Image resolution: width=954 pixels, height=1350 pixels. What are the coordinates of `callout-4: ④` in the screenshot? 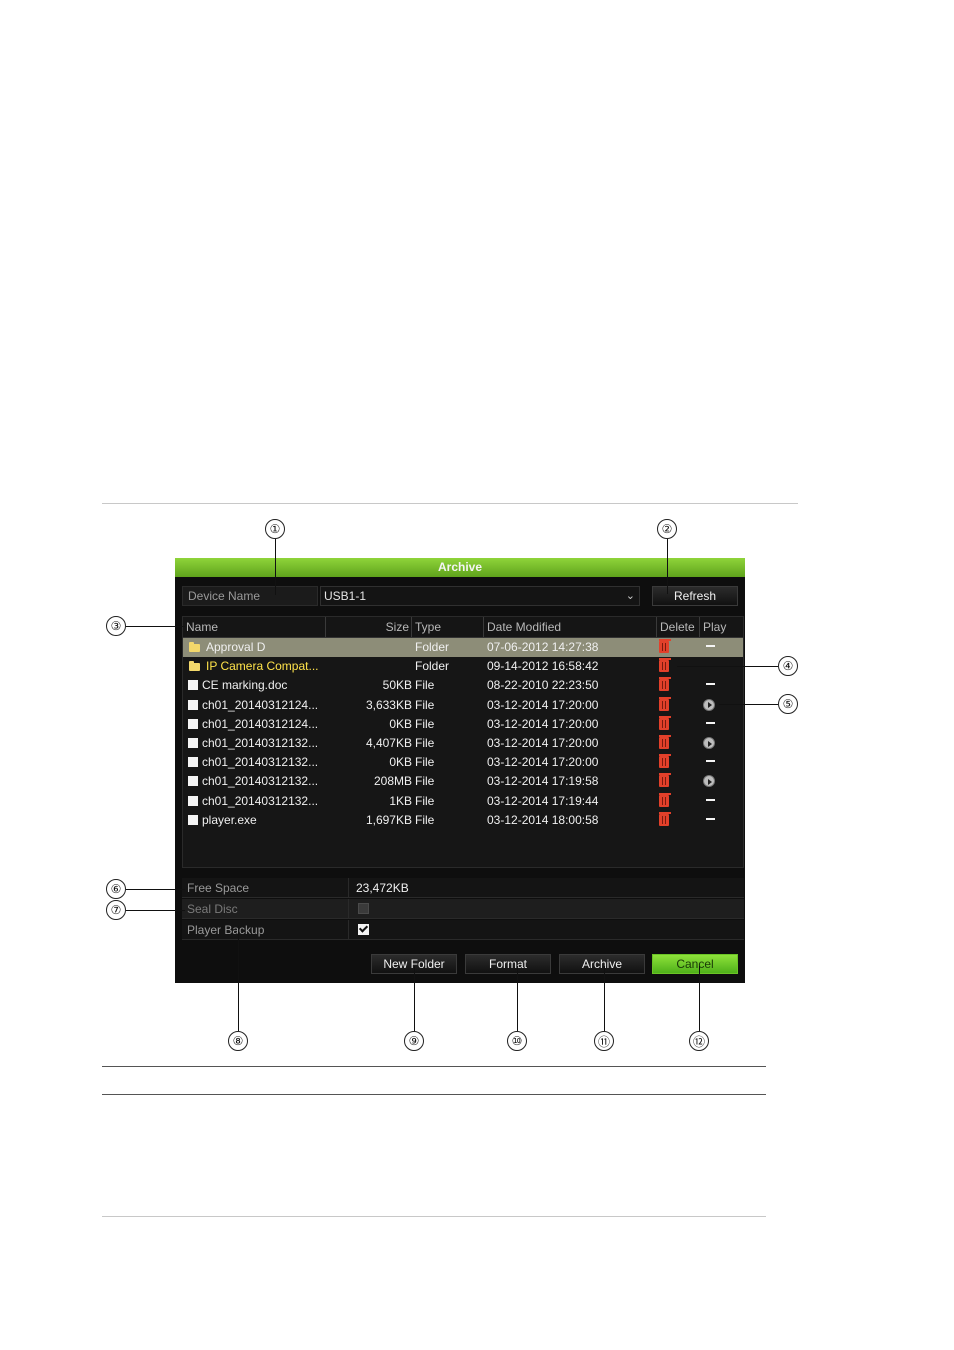 It's located at (788, 666).